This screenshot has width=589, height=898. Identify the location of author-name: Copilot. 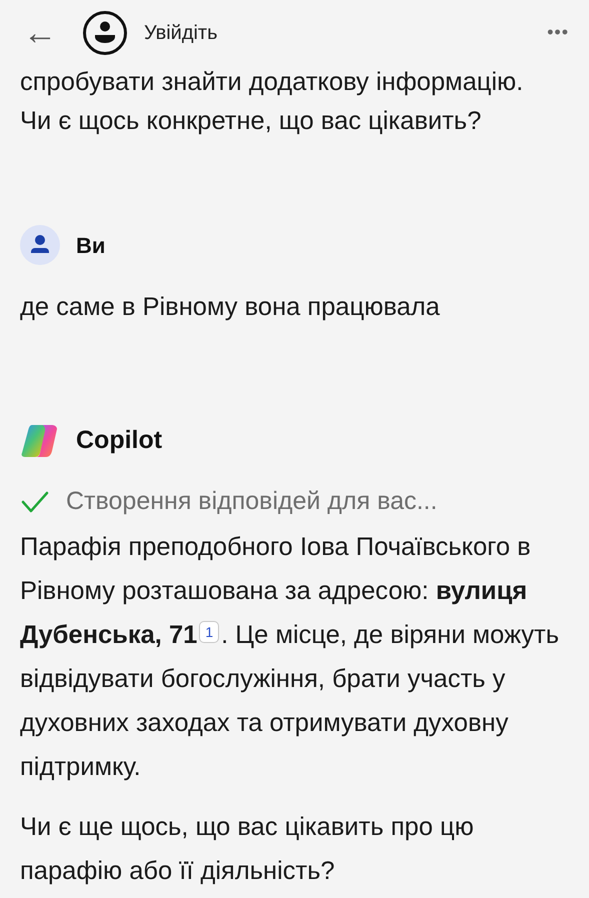
(119, 440).